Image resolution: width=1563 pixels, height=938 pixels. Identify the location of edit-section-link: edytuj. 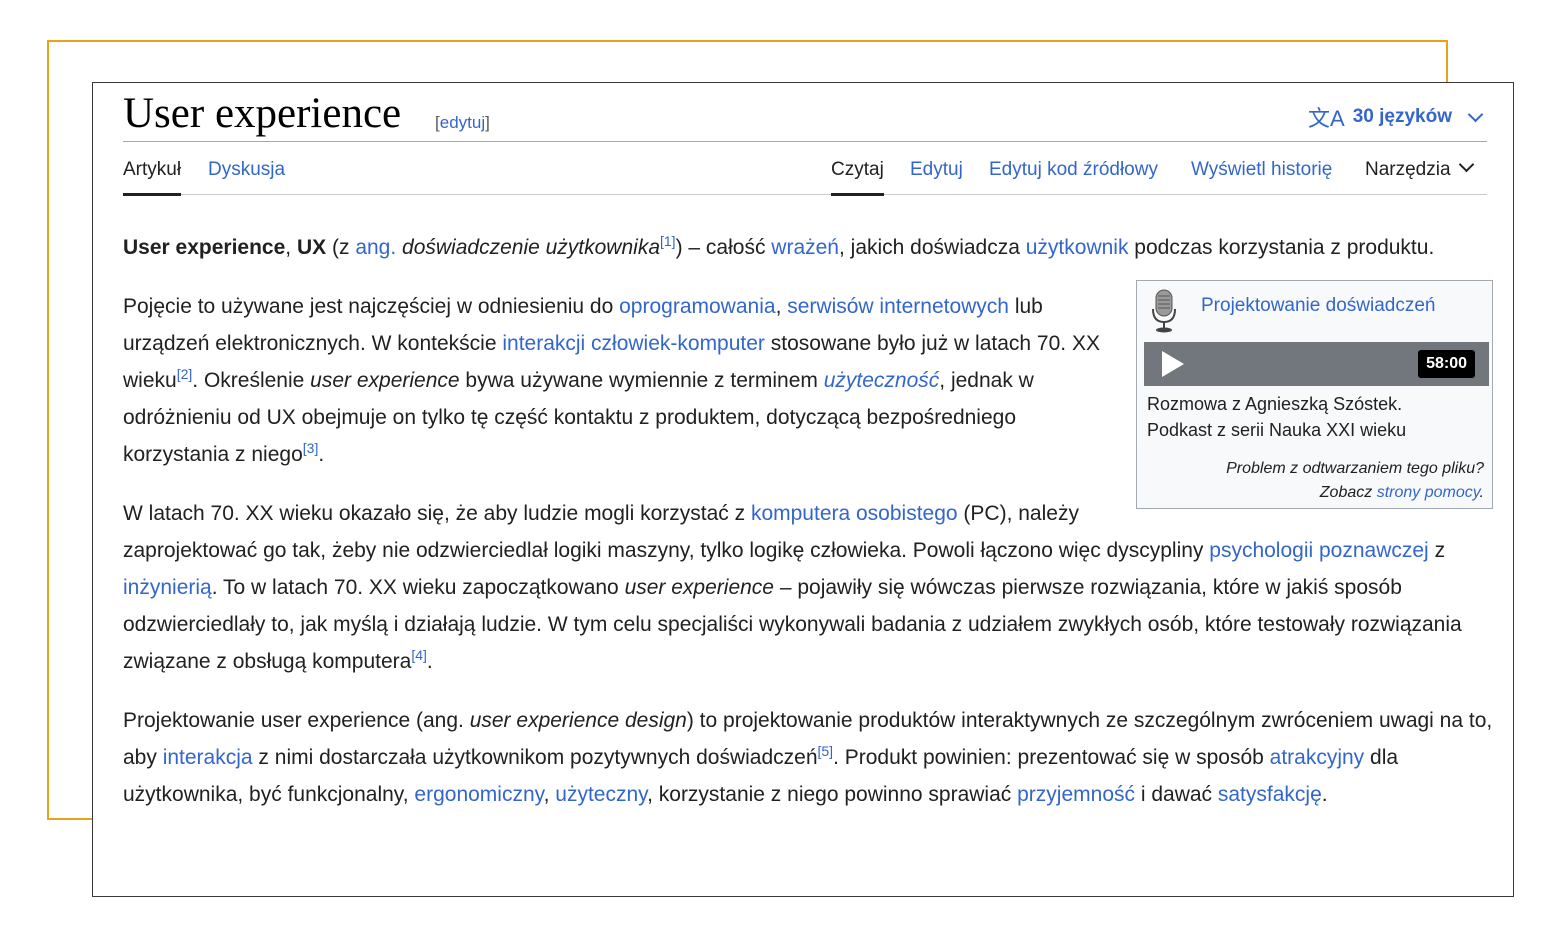
(462, 122).